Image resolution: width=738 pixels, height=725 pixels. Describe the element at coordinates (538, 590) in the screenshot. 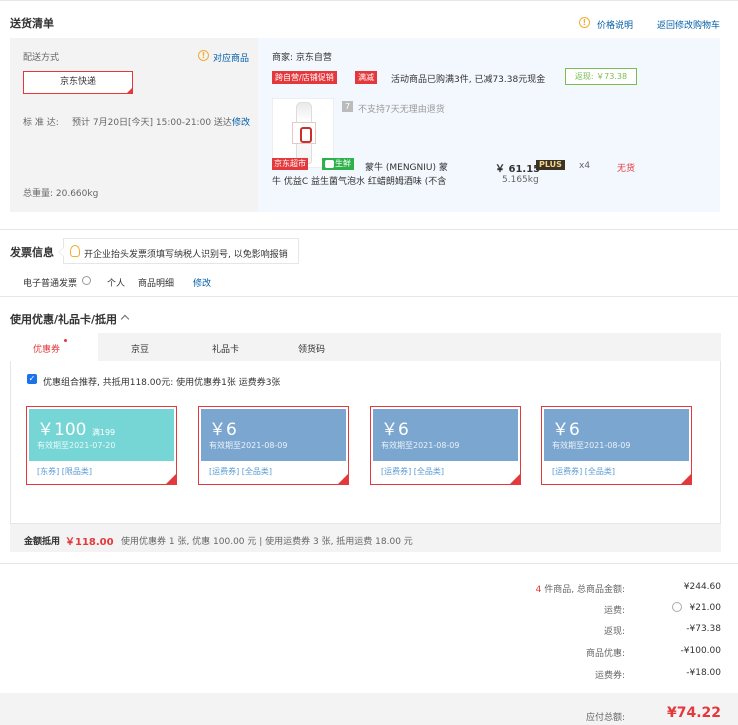

I see `goods-count: 4` at that location.